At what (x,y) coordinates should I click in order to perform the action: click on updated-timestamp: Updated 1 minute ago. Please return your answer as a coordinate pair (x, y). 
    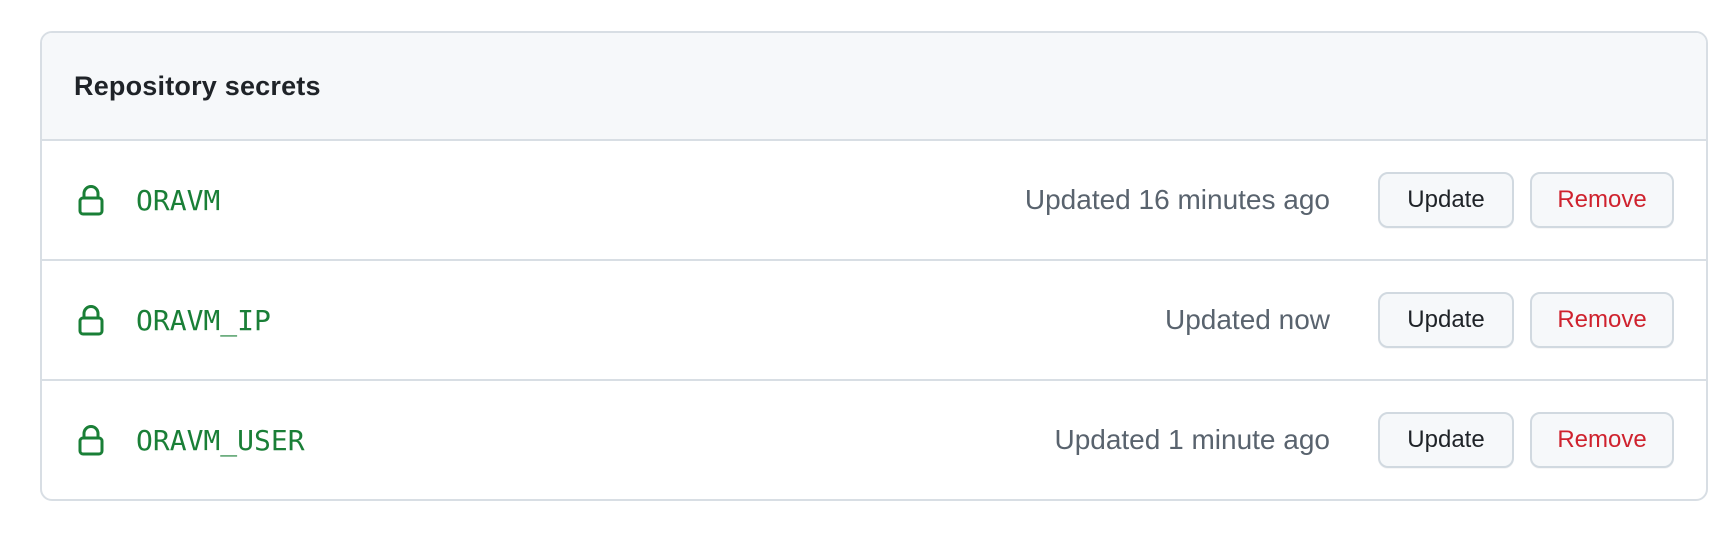
    Looking at the image, I should click on (1192, 439).